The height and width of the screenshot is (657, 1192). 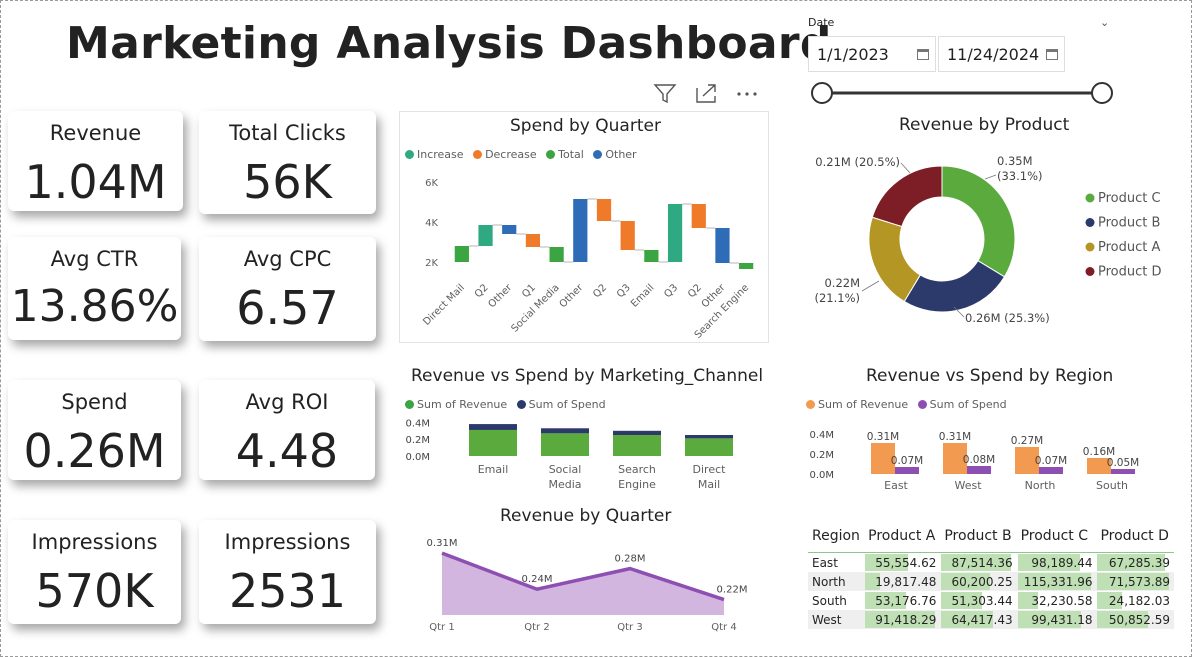 I want to click on kpi-label: Revenue, so click(x=95, y=133).